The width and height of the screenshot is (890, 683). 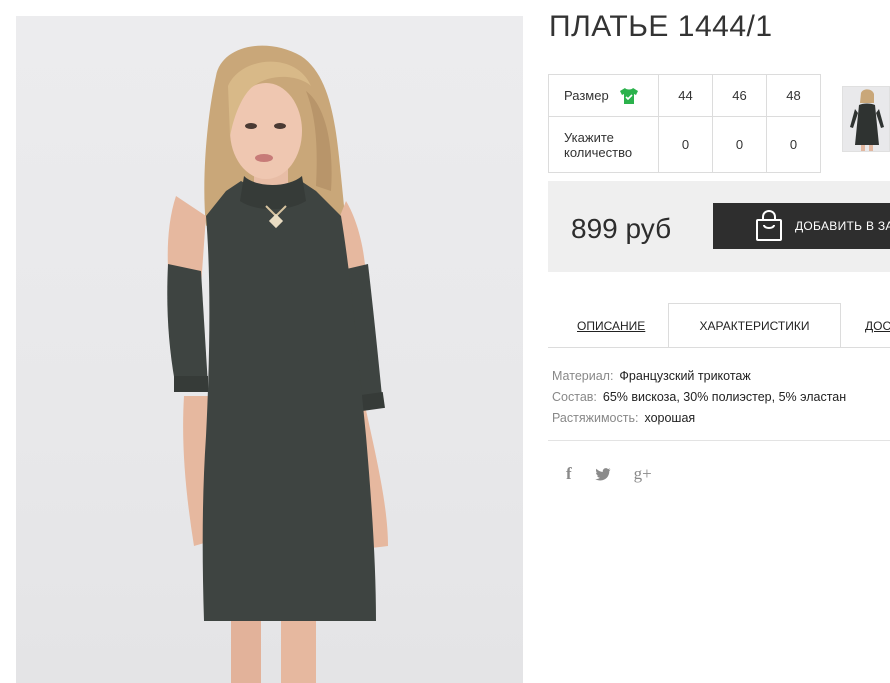 What do you see at coordinates (603, 144) in the screenshot?
I see `quantity-label: Укажите количество` at bounding box center [603, 144].